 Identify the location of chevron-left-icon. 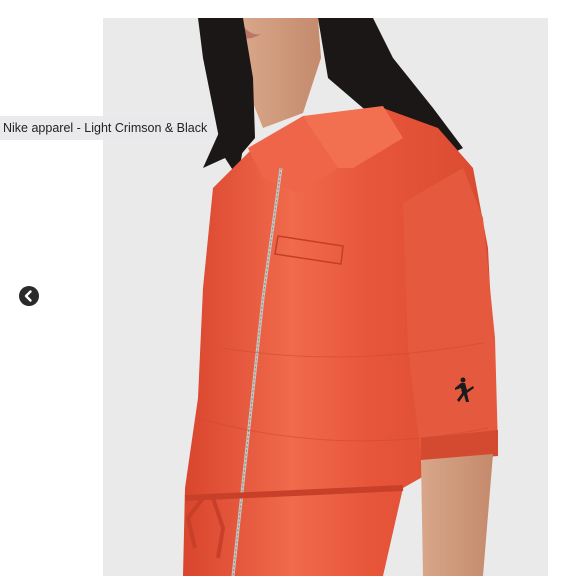
(28, 296).